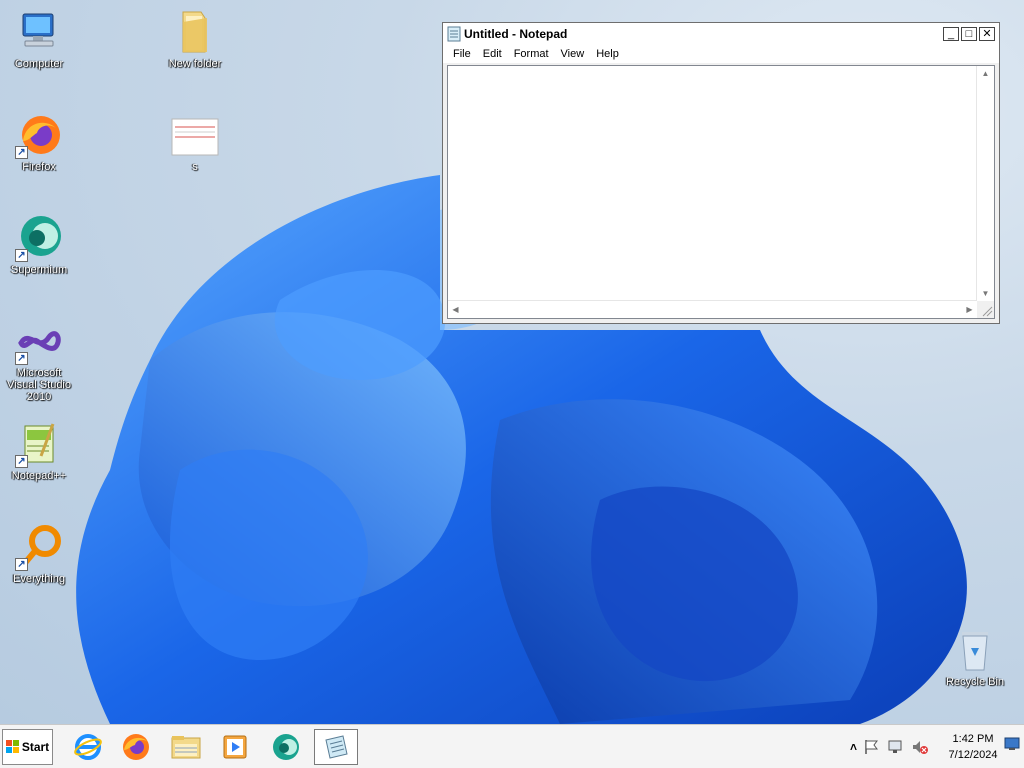 The height and width of the screenshot is (768, 1024). I want to click on system-tray: ˄, so click(889, 747).